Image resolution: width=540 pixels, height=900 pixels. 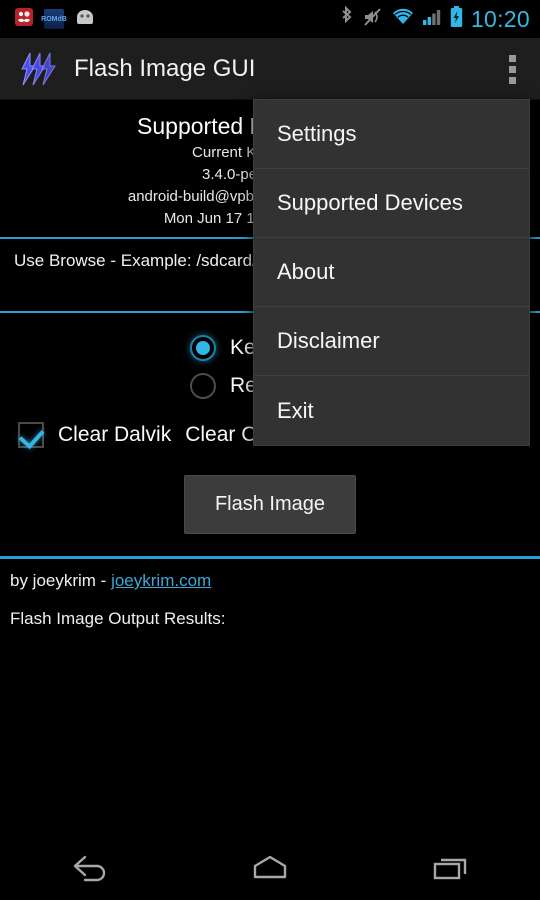 What do you see at coordinates (391, 341) in the screenshot?
I see `menu-item-disclaimer: Disclaimer` at bounding box center [391, 341].